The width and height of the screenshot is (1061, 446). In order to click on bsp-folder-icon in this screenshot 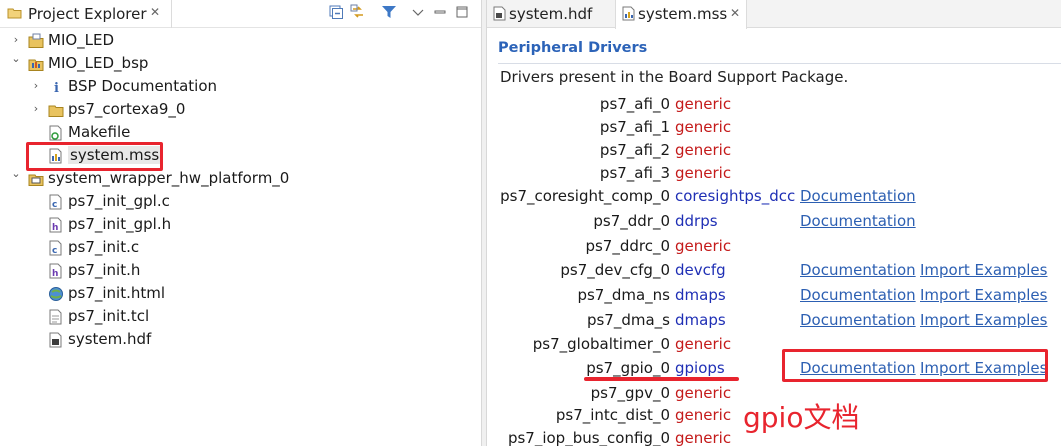, I will do `click(36, 65)`.